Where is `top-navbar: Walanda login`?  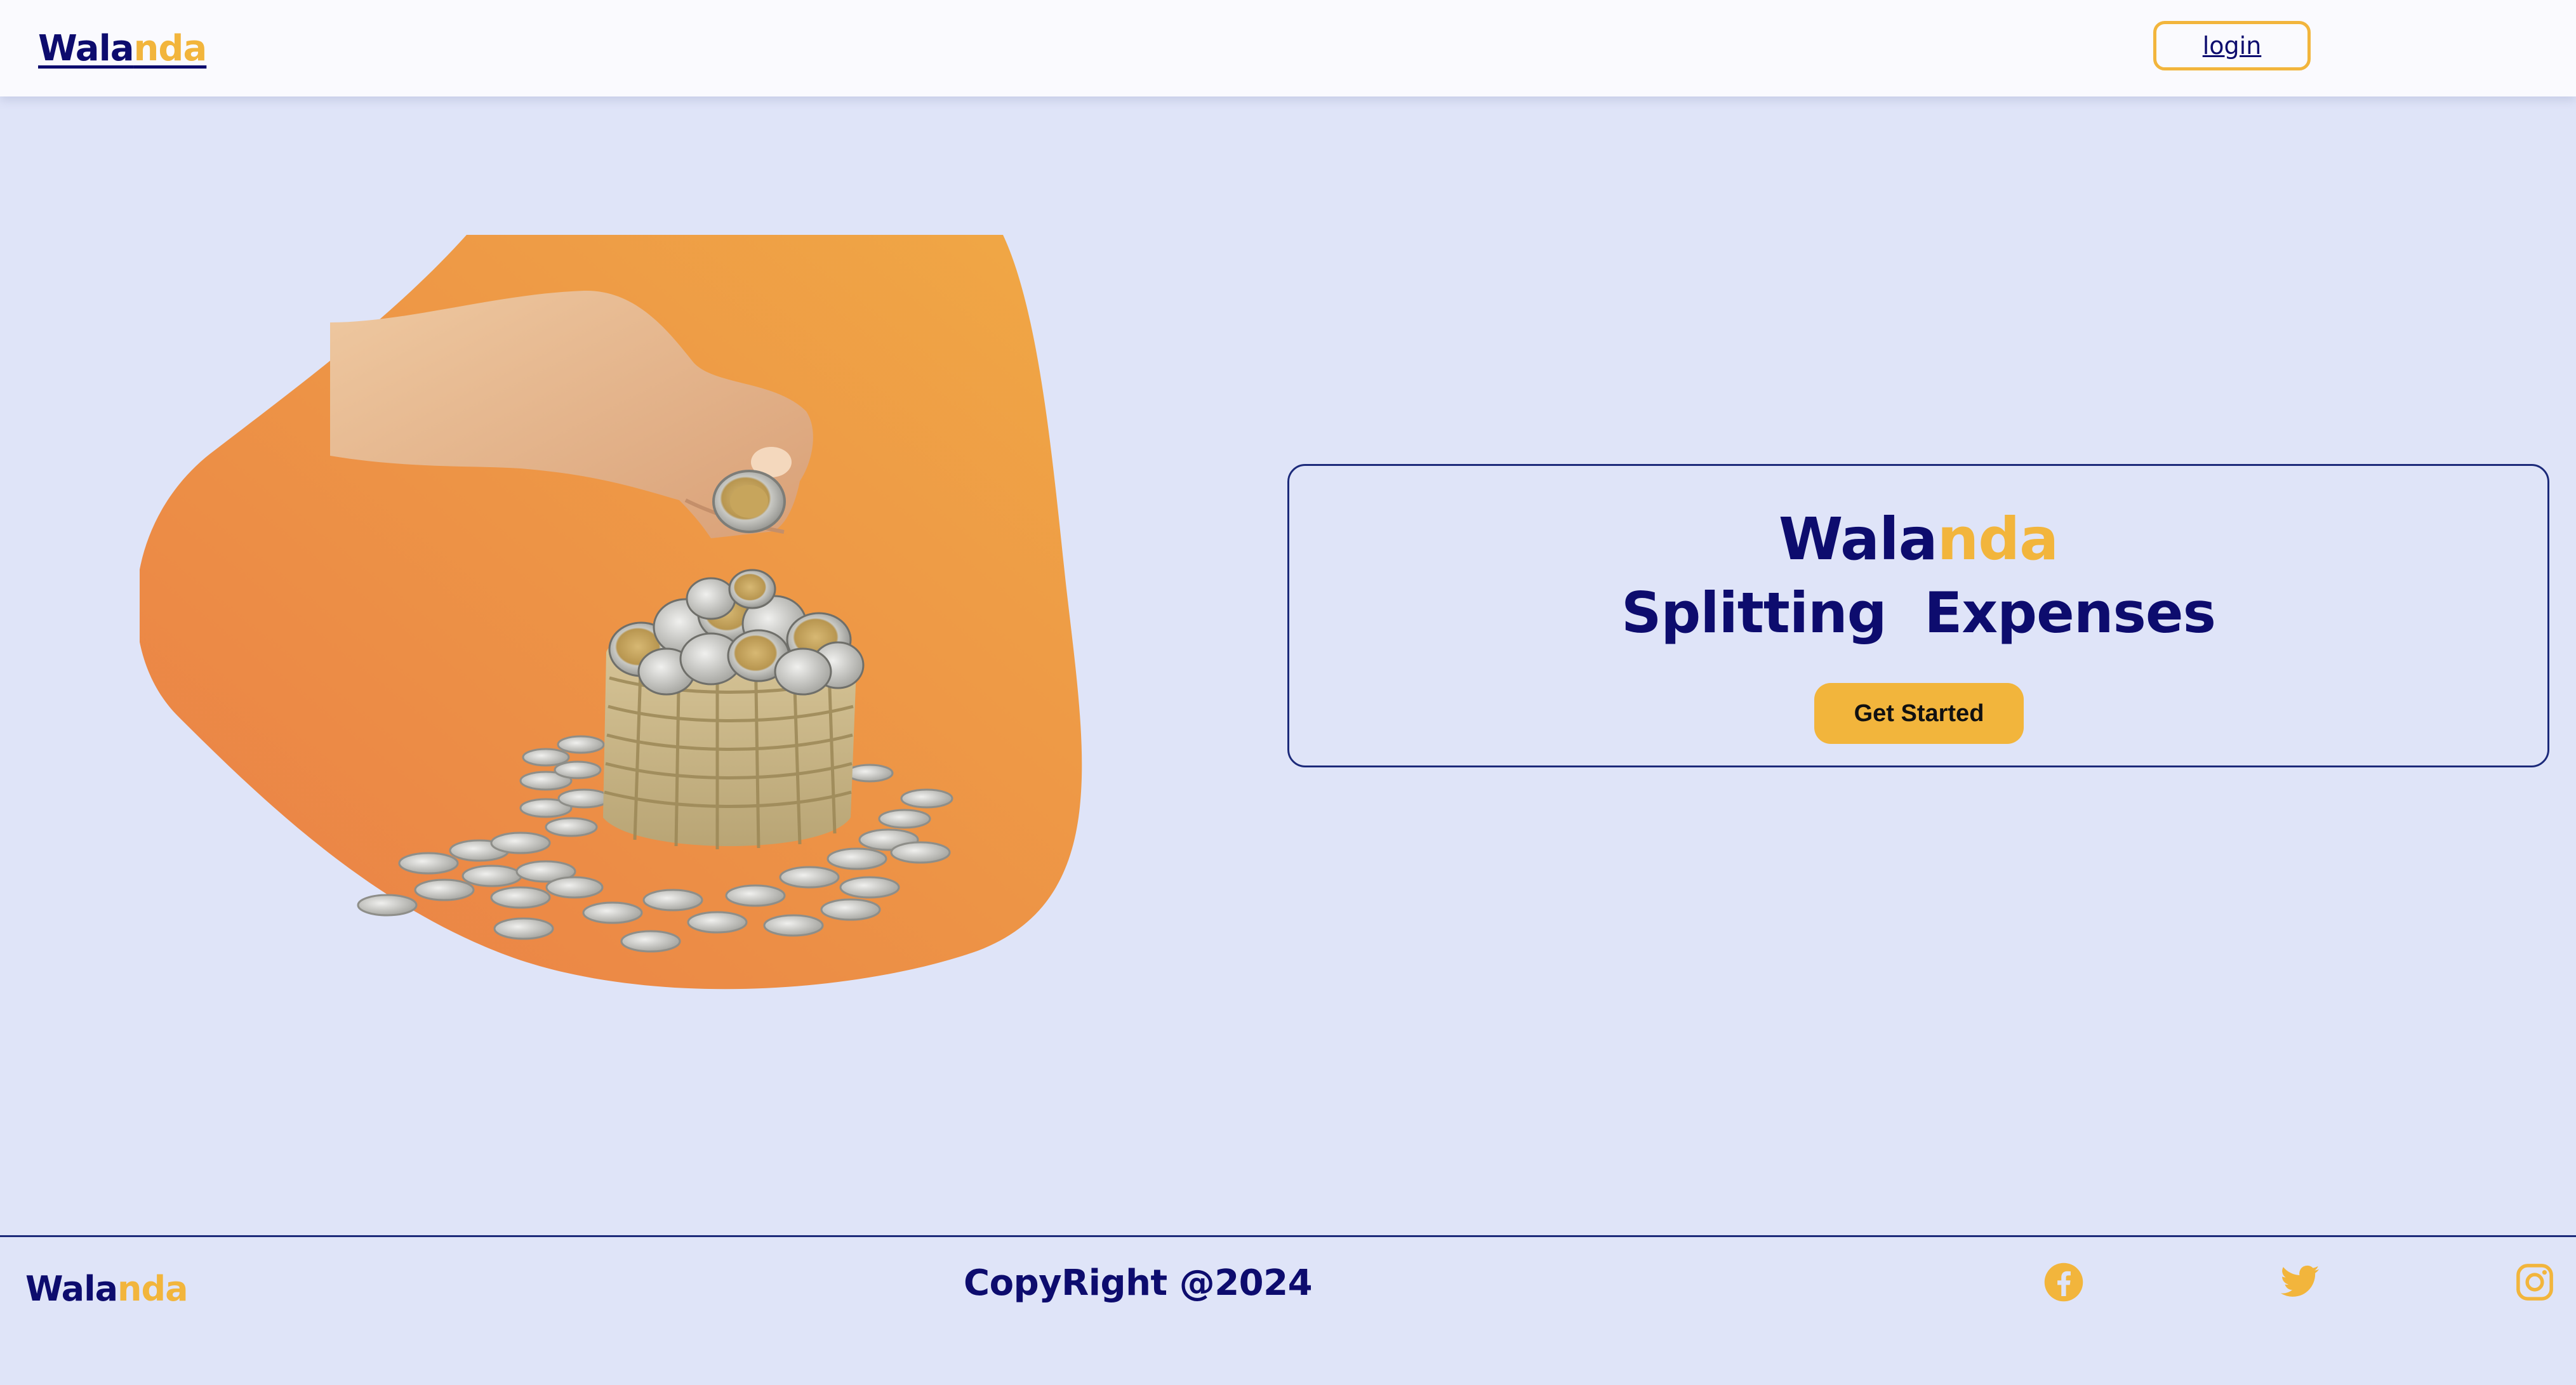
top-navbar: Walanda login is located at coordinates (1288, 48).